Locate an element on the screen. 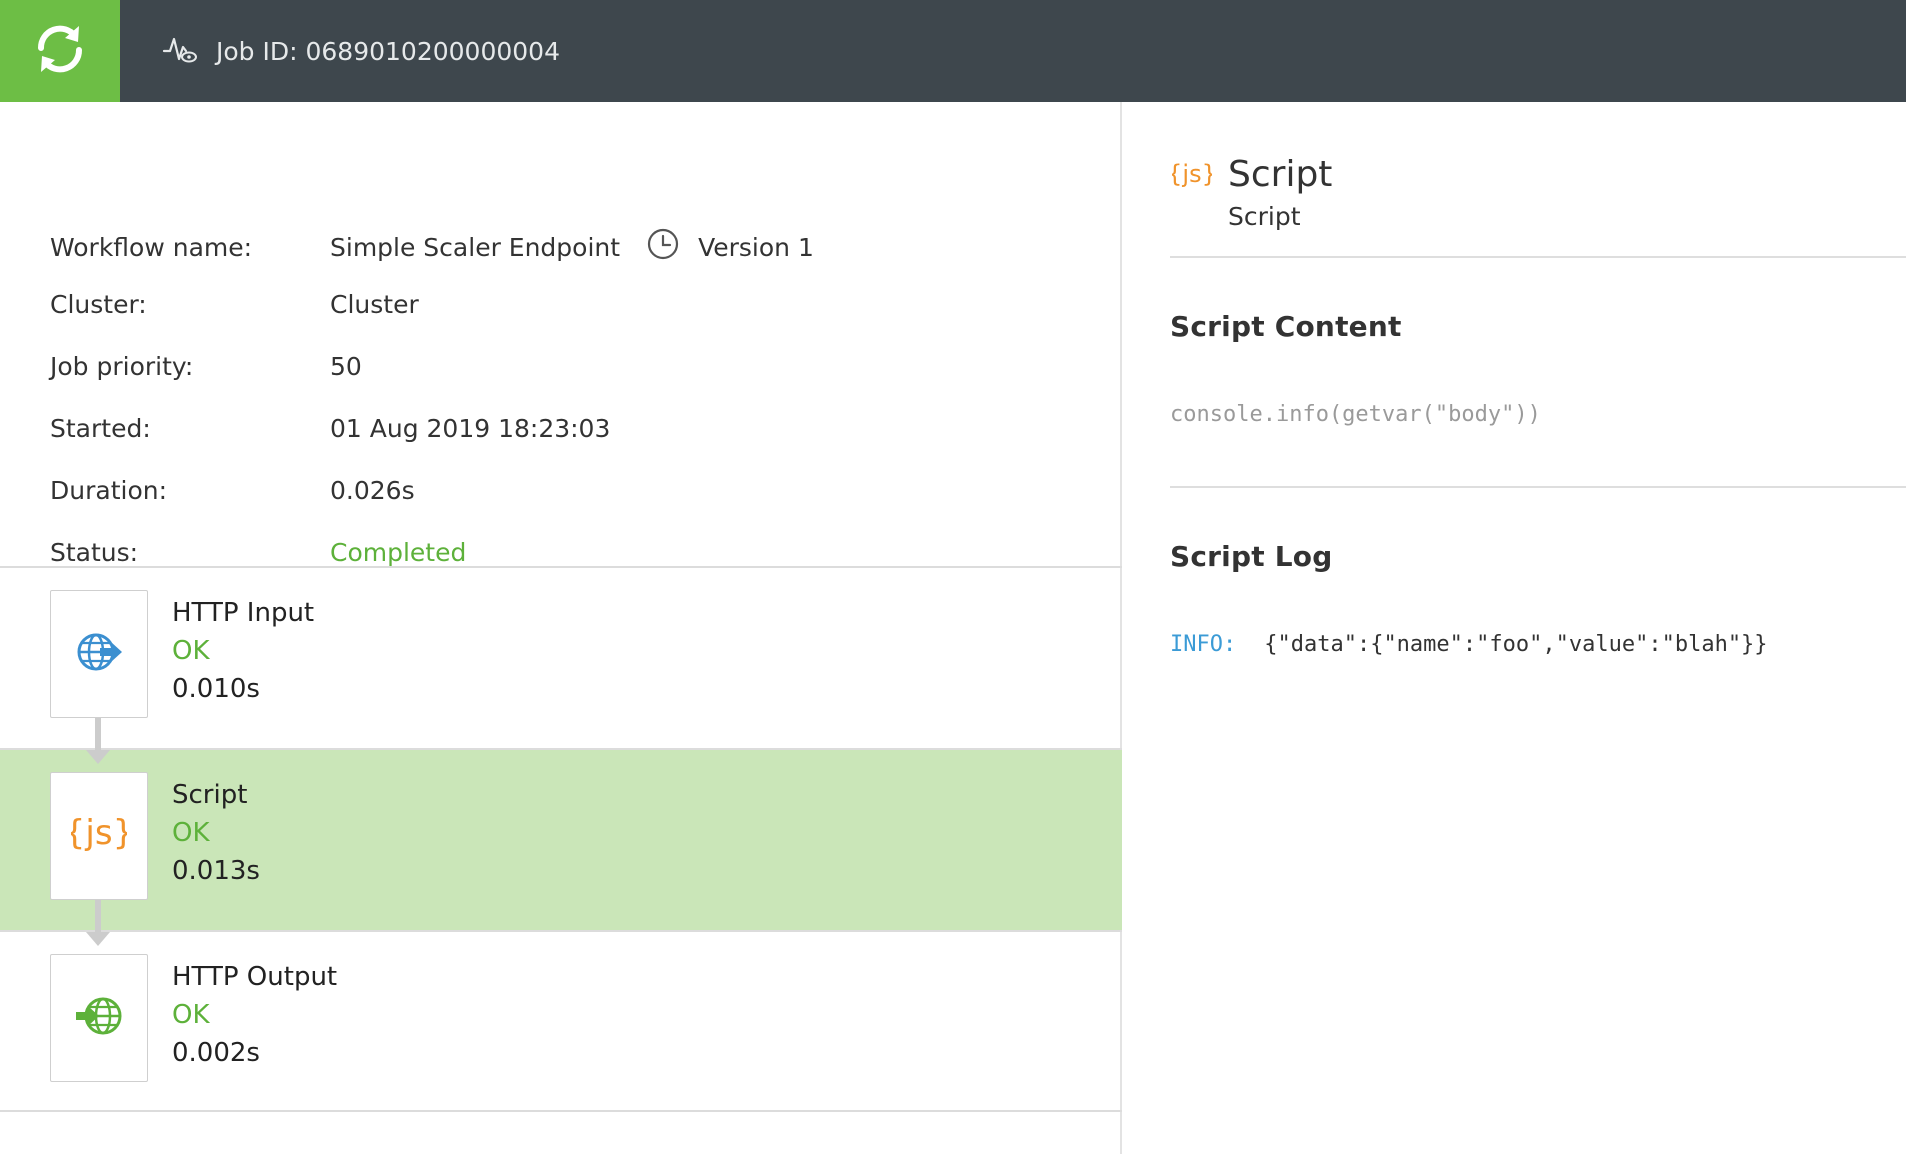 The image size is (1906, 1154). duration-value: 0.026s is located at coordinates (372, 490).